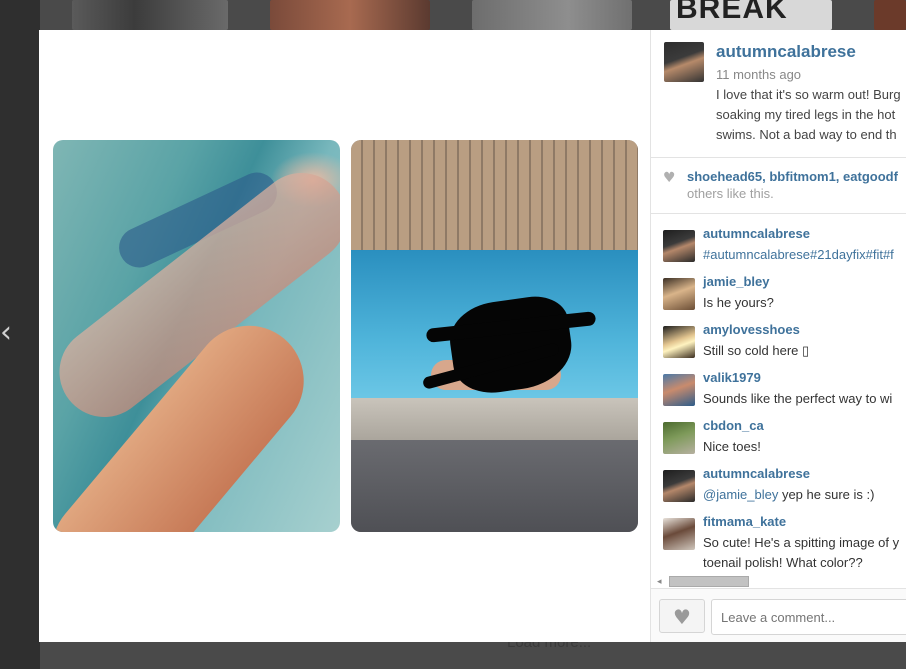 The image size is (906, 669). What do you see at coordinates (792, 176) in the screenshot?
I see `likers-list: shoehead65, bbfitmom1, eatgoodf` at bounding box center [792, 176].